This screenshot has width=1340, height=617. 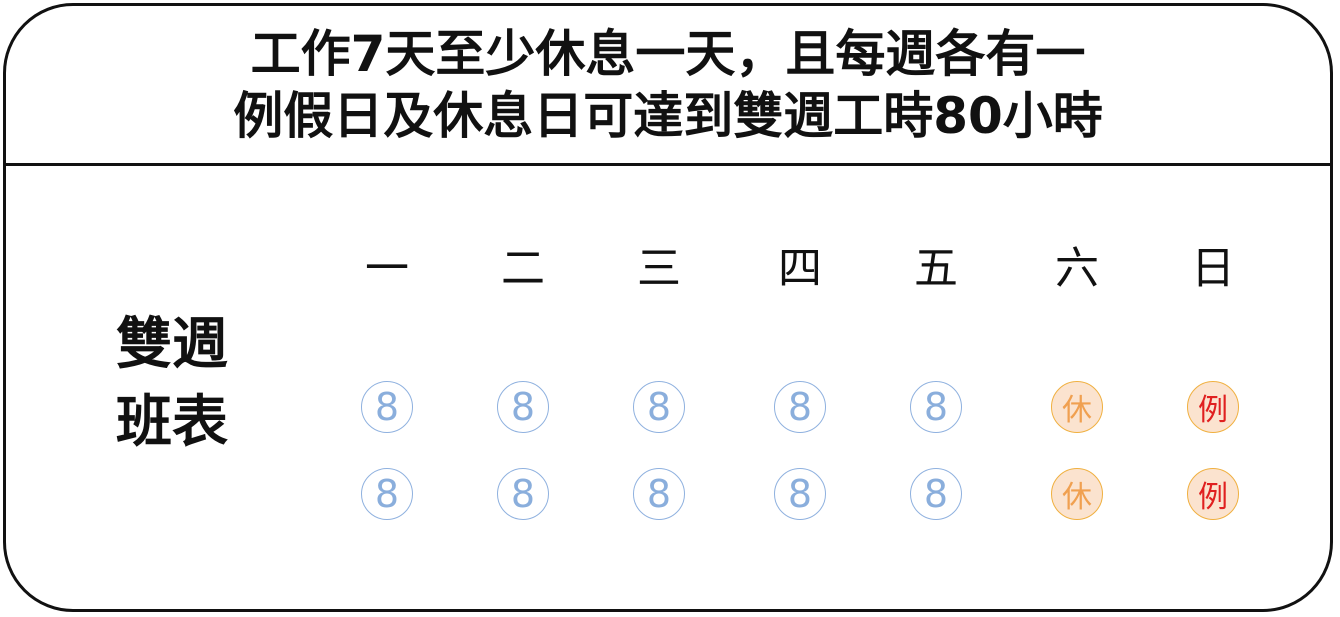 What do you see at coordinates (1213, 494) in the screenshot?
I see `week2-sun-regular-leave: 例` at bounding box center [1213, 494].